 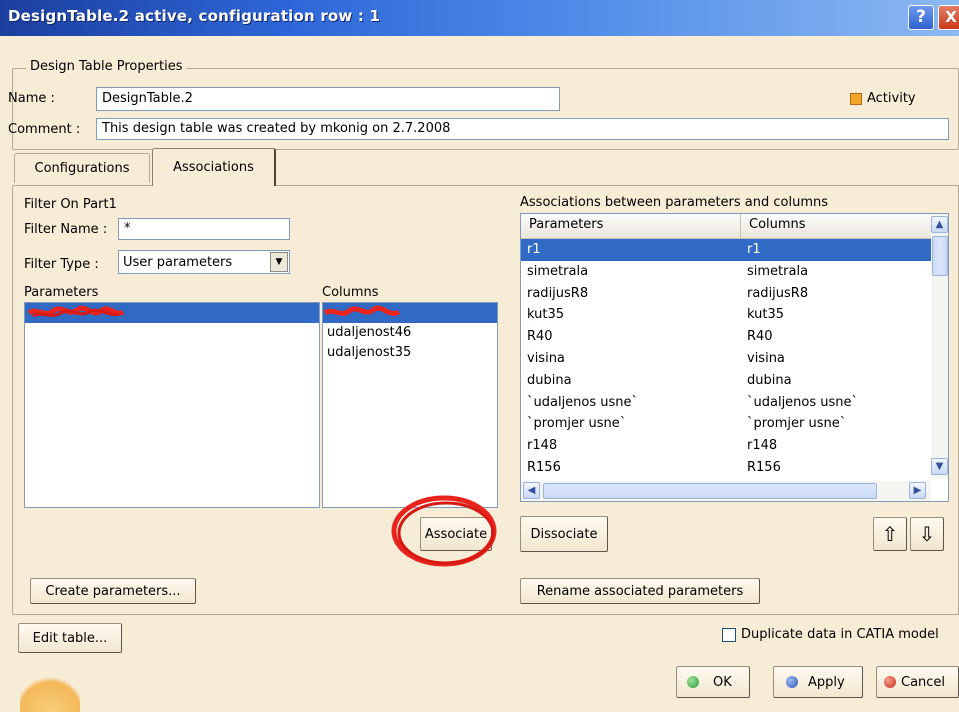 What do you see at coordinates (350, 292) in the screenshot?
I see `columns-header: Columns` at bounding box center [350, 292].